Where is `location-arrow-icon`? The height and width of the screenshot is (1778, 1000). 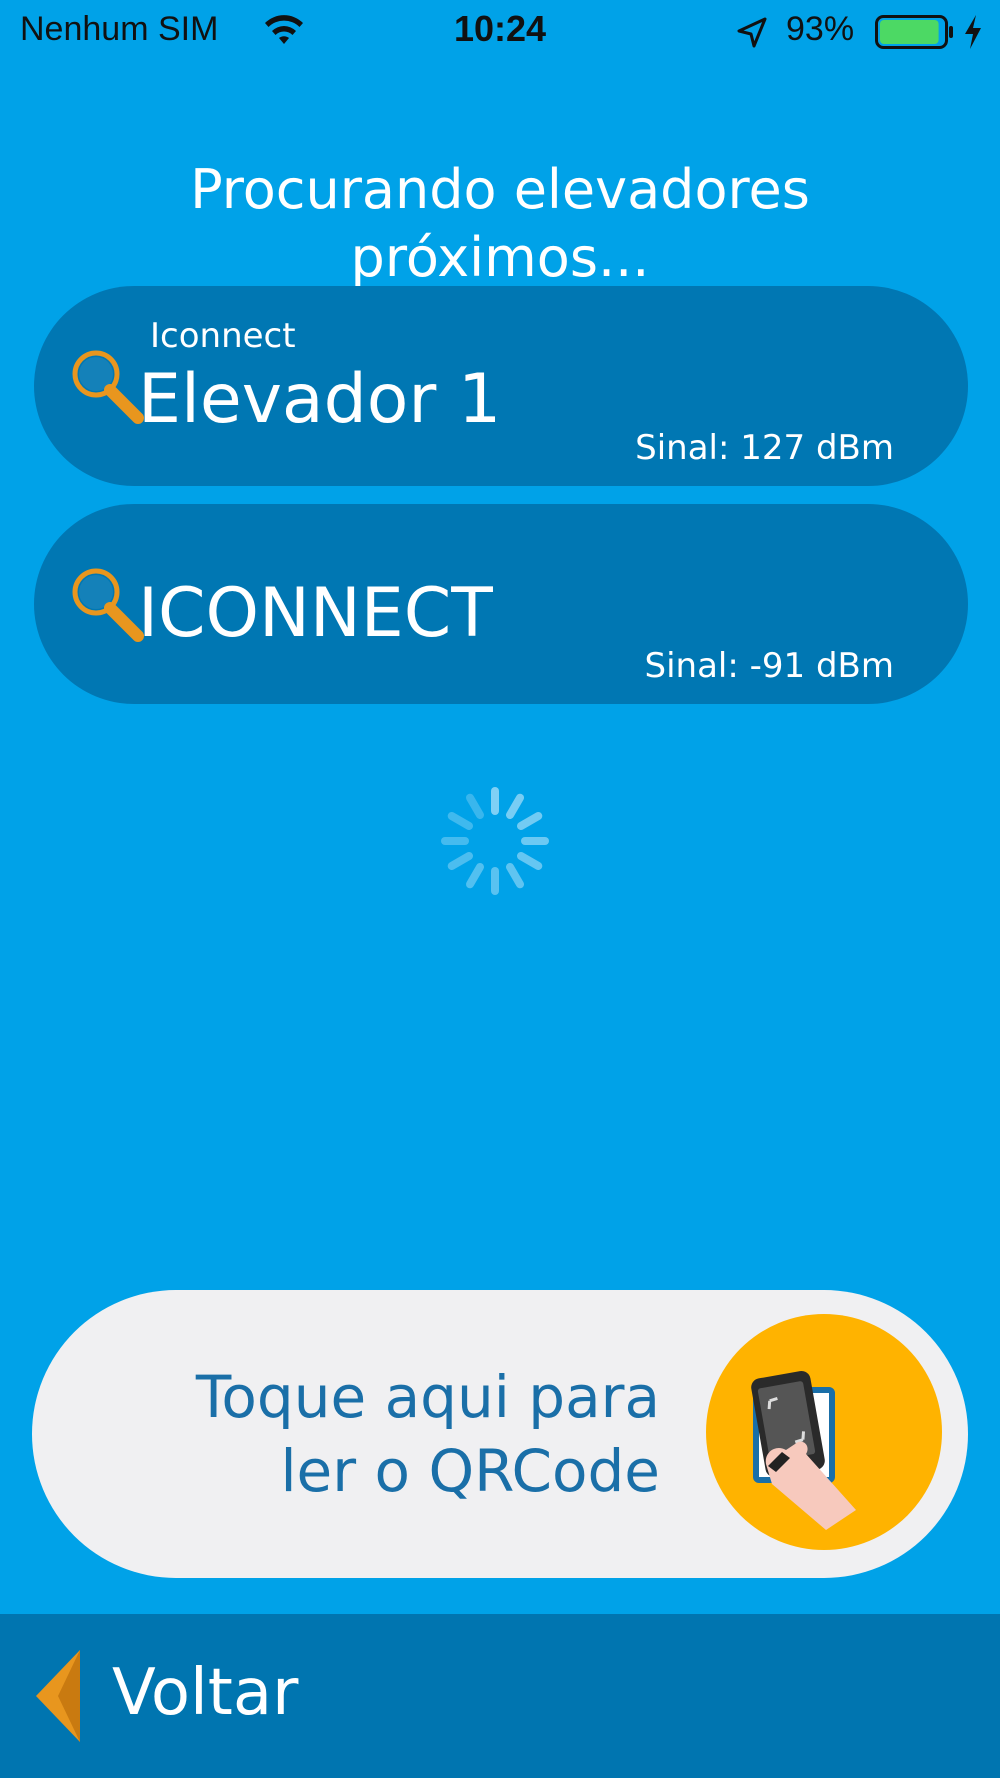 location-arrow-icon is located at coordinates (752, 32).